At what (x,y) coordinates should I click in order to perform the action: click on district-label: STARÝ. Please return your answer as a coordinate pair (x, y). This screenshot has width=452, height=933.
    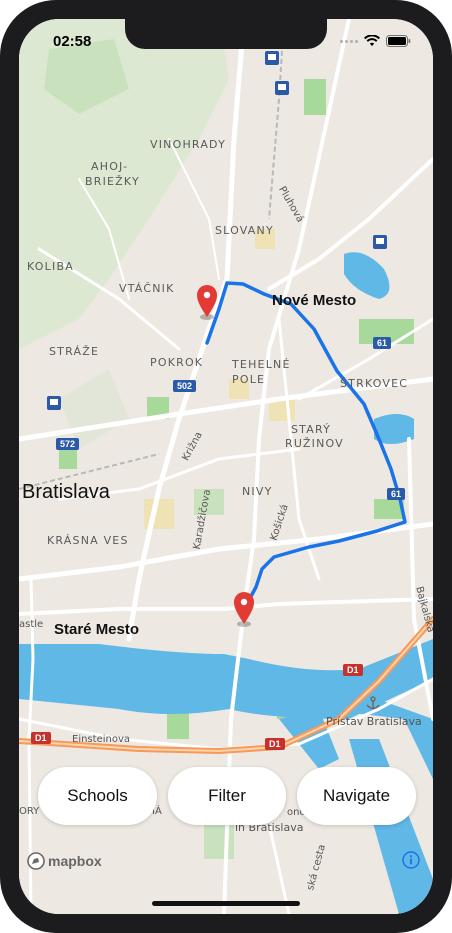
    Looking at the image, I should click on (311, 429).